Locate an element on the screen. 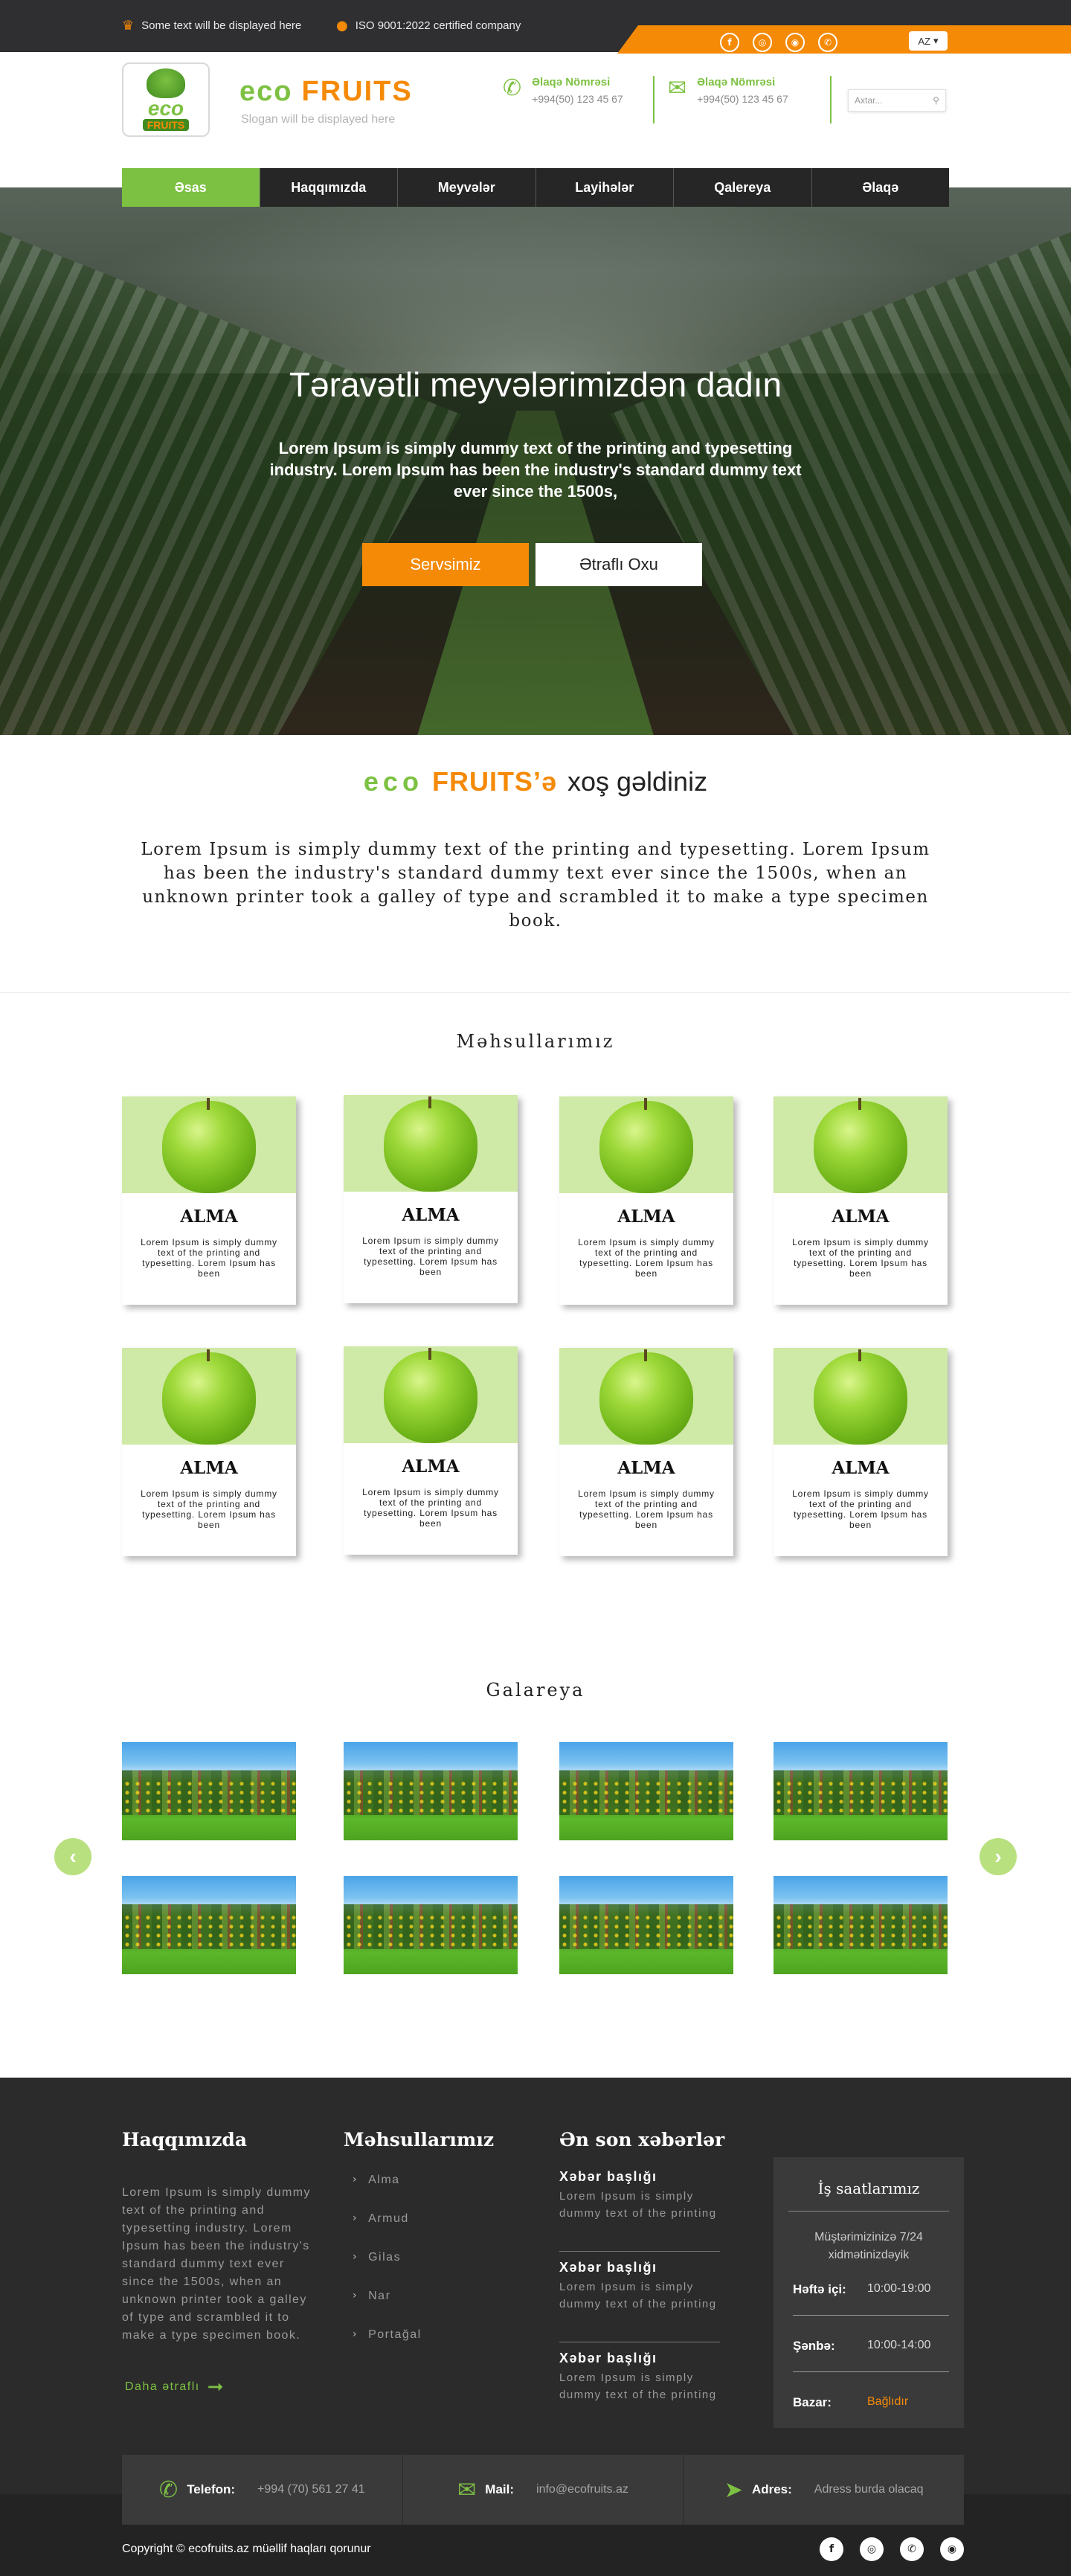  welcome-text: xoş gəldiniz is located at coordinates (638, 781).